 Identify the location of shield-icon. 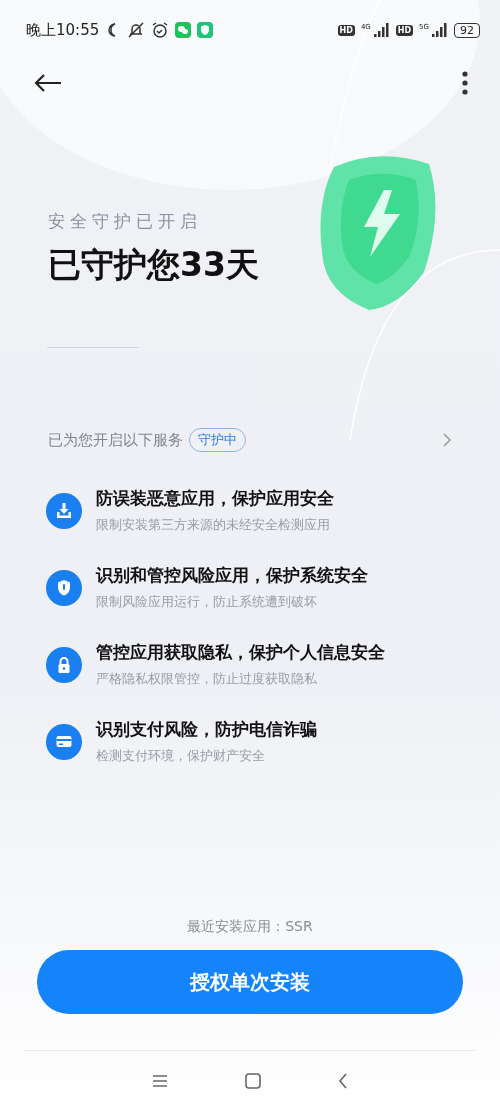
(64, 587).